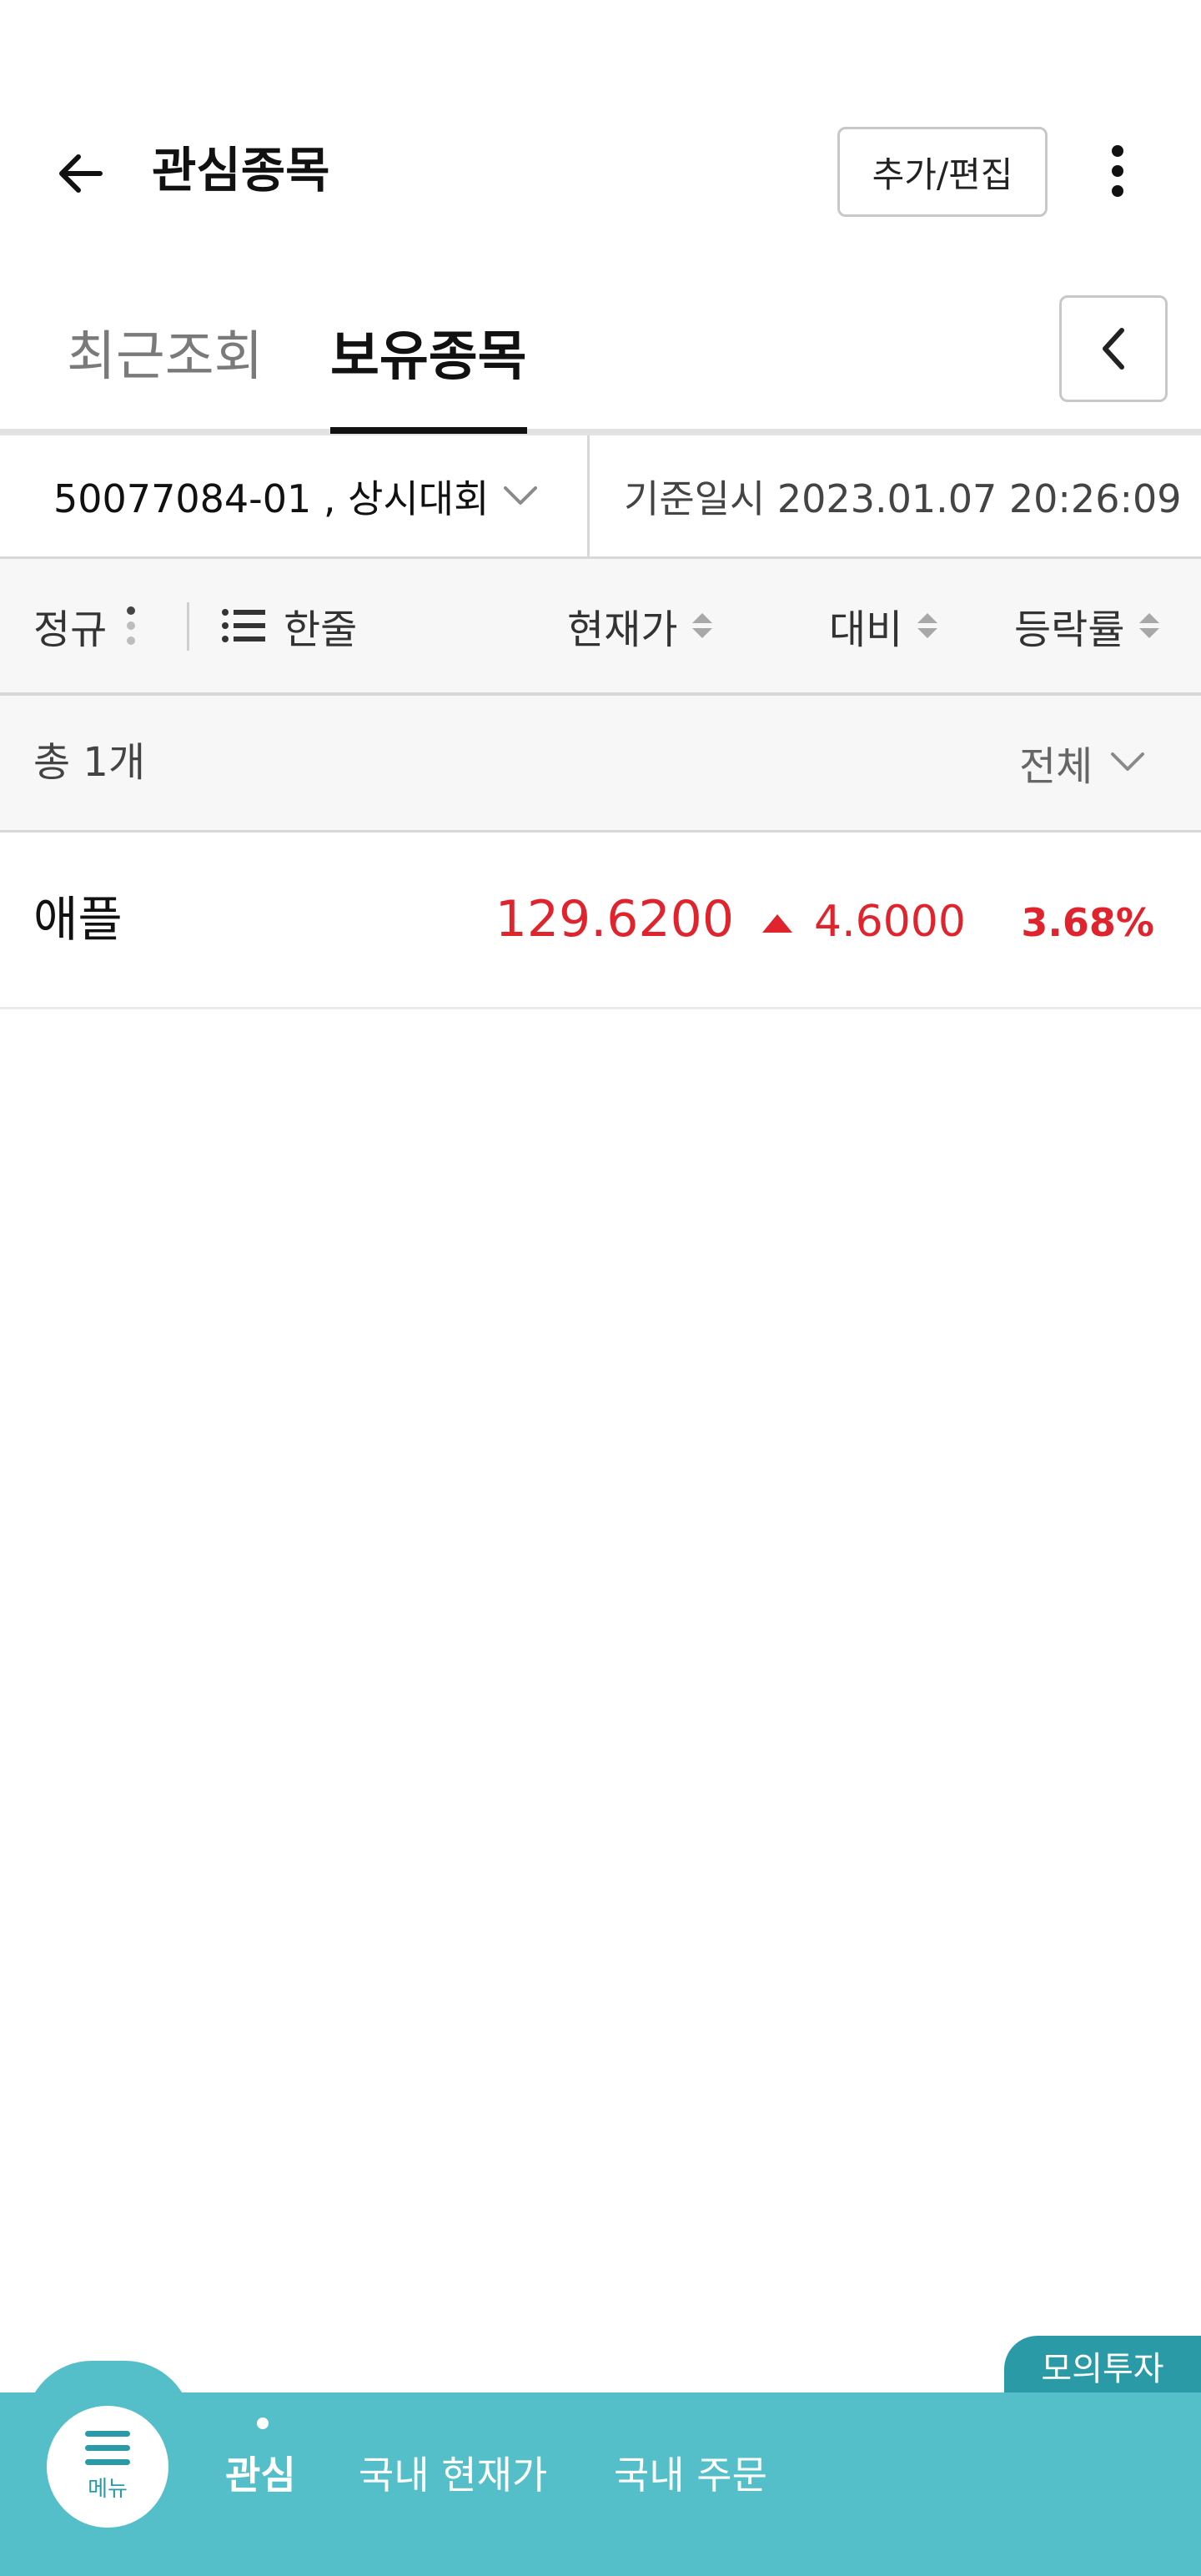 This screenshot has height=2576, width=1201. What do you see at coordinates (777, 923) in the screenshot?
I see `up-triangle-icon` at bounding box center [777, 923].